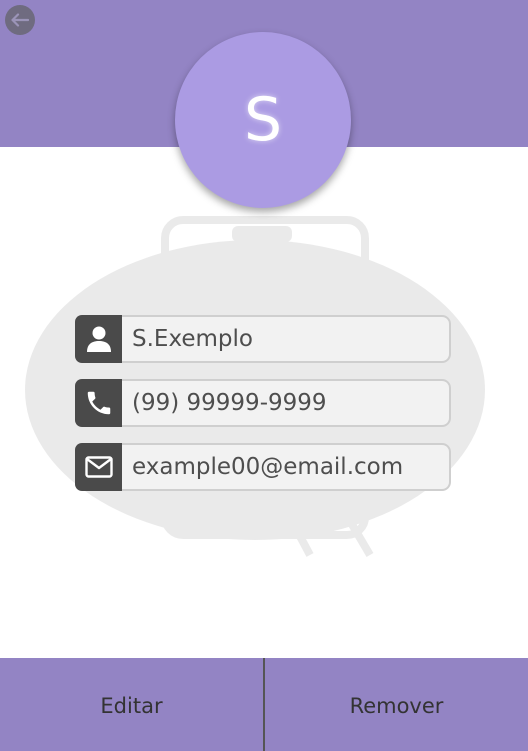 This screenshot has height=751, width=528. What do you see at coordinates (264, 704) in the screenshot?
I see `footer-bar: Editar Remover` at bounding box center [264, 704].